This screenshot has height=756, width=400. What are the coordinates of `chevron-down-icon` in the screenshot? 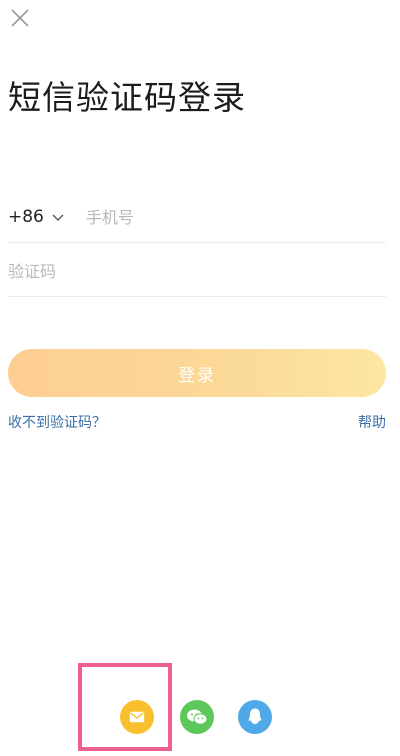 It's located at (58, 217).